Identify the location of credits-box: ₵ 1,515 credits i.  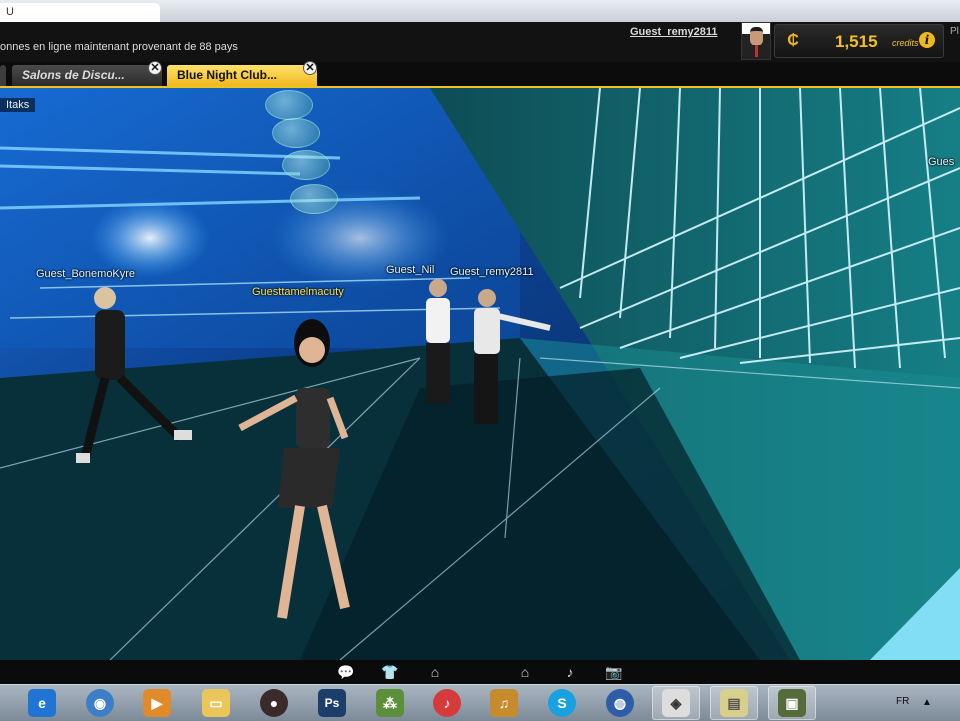
(859, 41).